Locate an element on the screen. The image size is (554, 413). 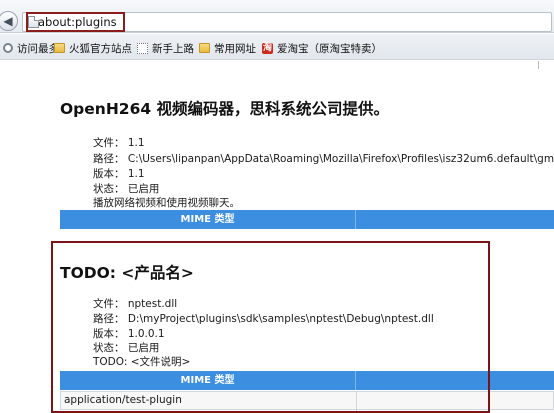
bookmark-label: 访问最多 is located at coordinates (38, 48).